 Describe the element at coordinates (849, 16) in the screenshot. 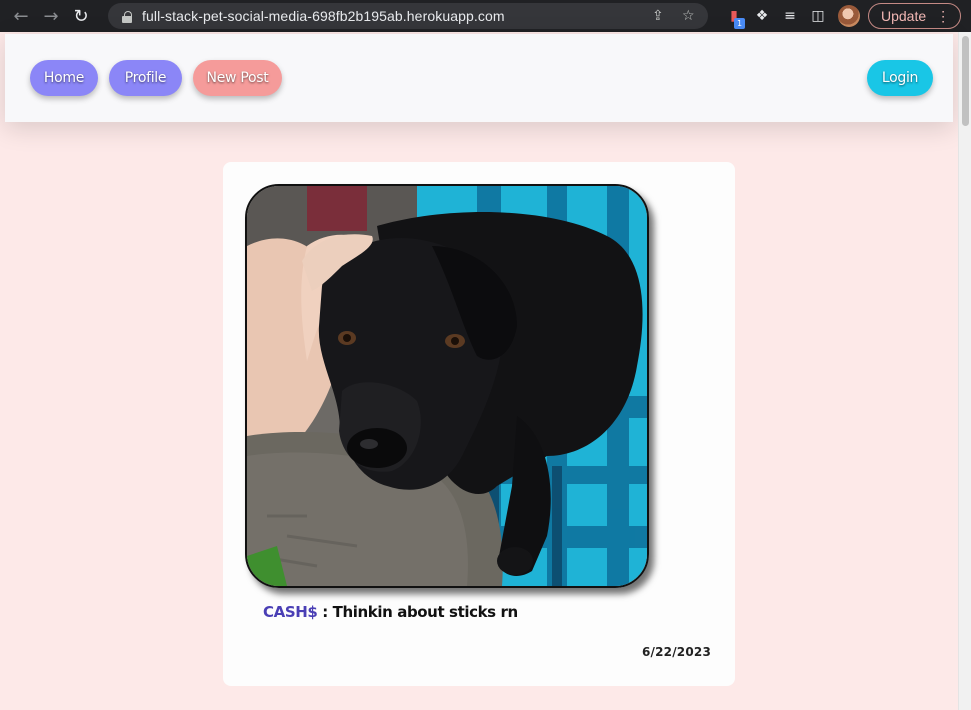

I see `avatar` at that location.